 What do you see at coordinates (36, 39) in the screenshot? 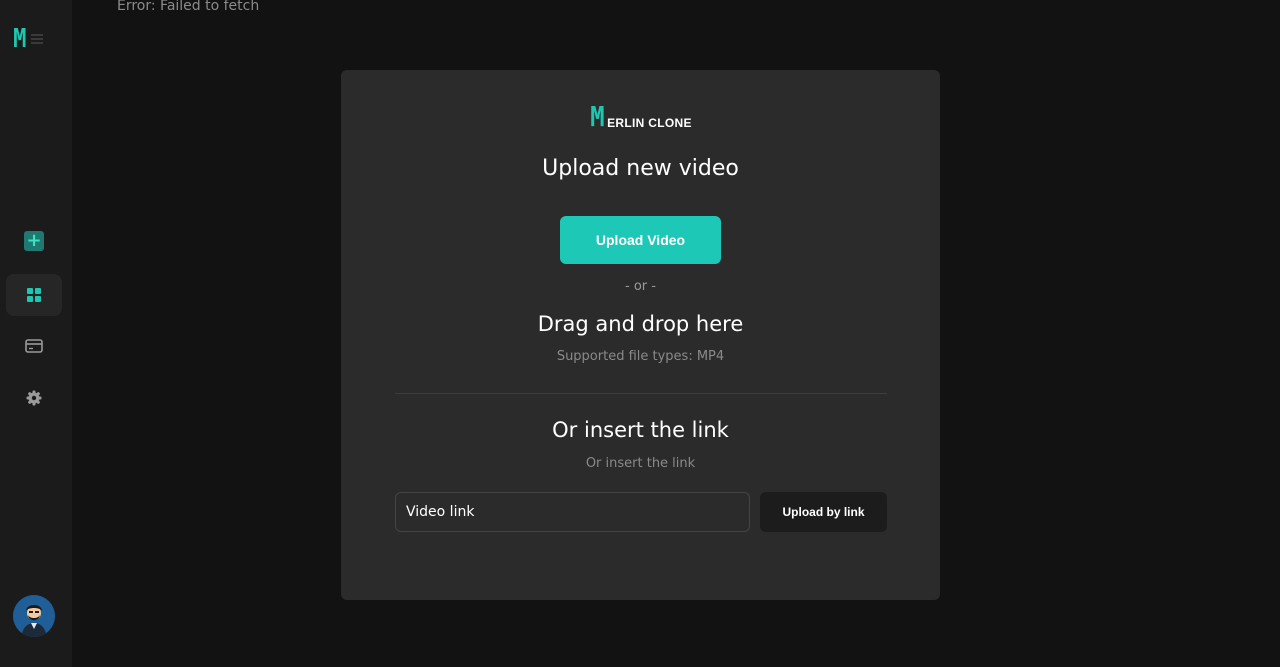
I see `menu-icon` at bounding box center [36, 39].